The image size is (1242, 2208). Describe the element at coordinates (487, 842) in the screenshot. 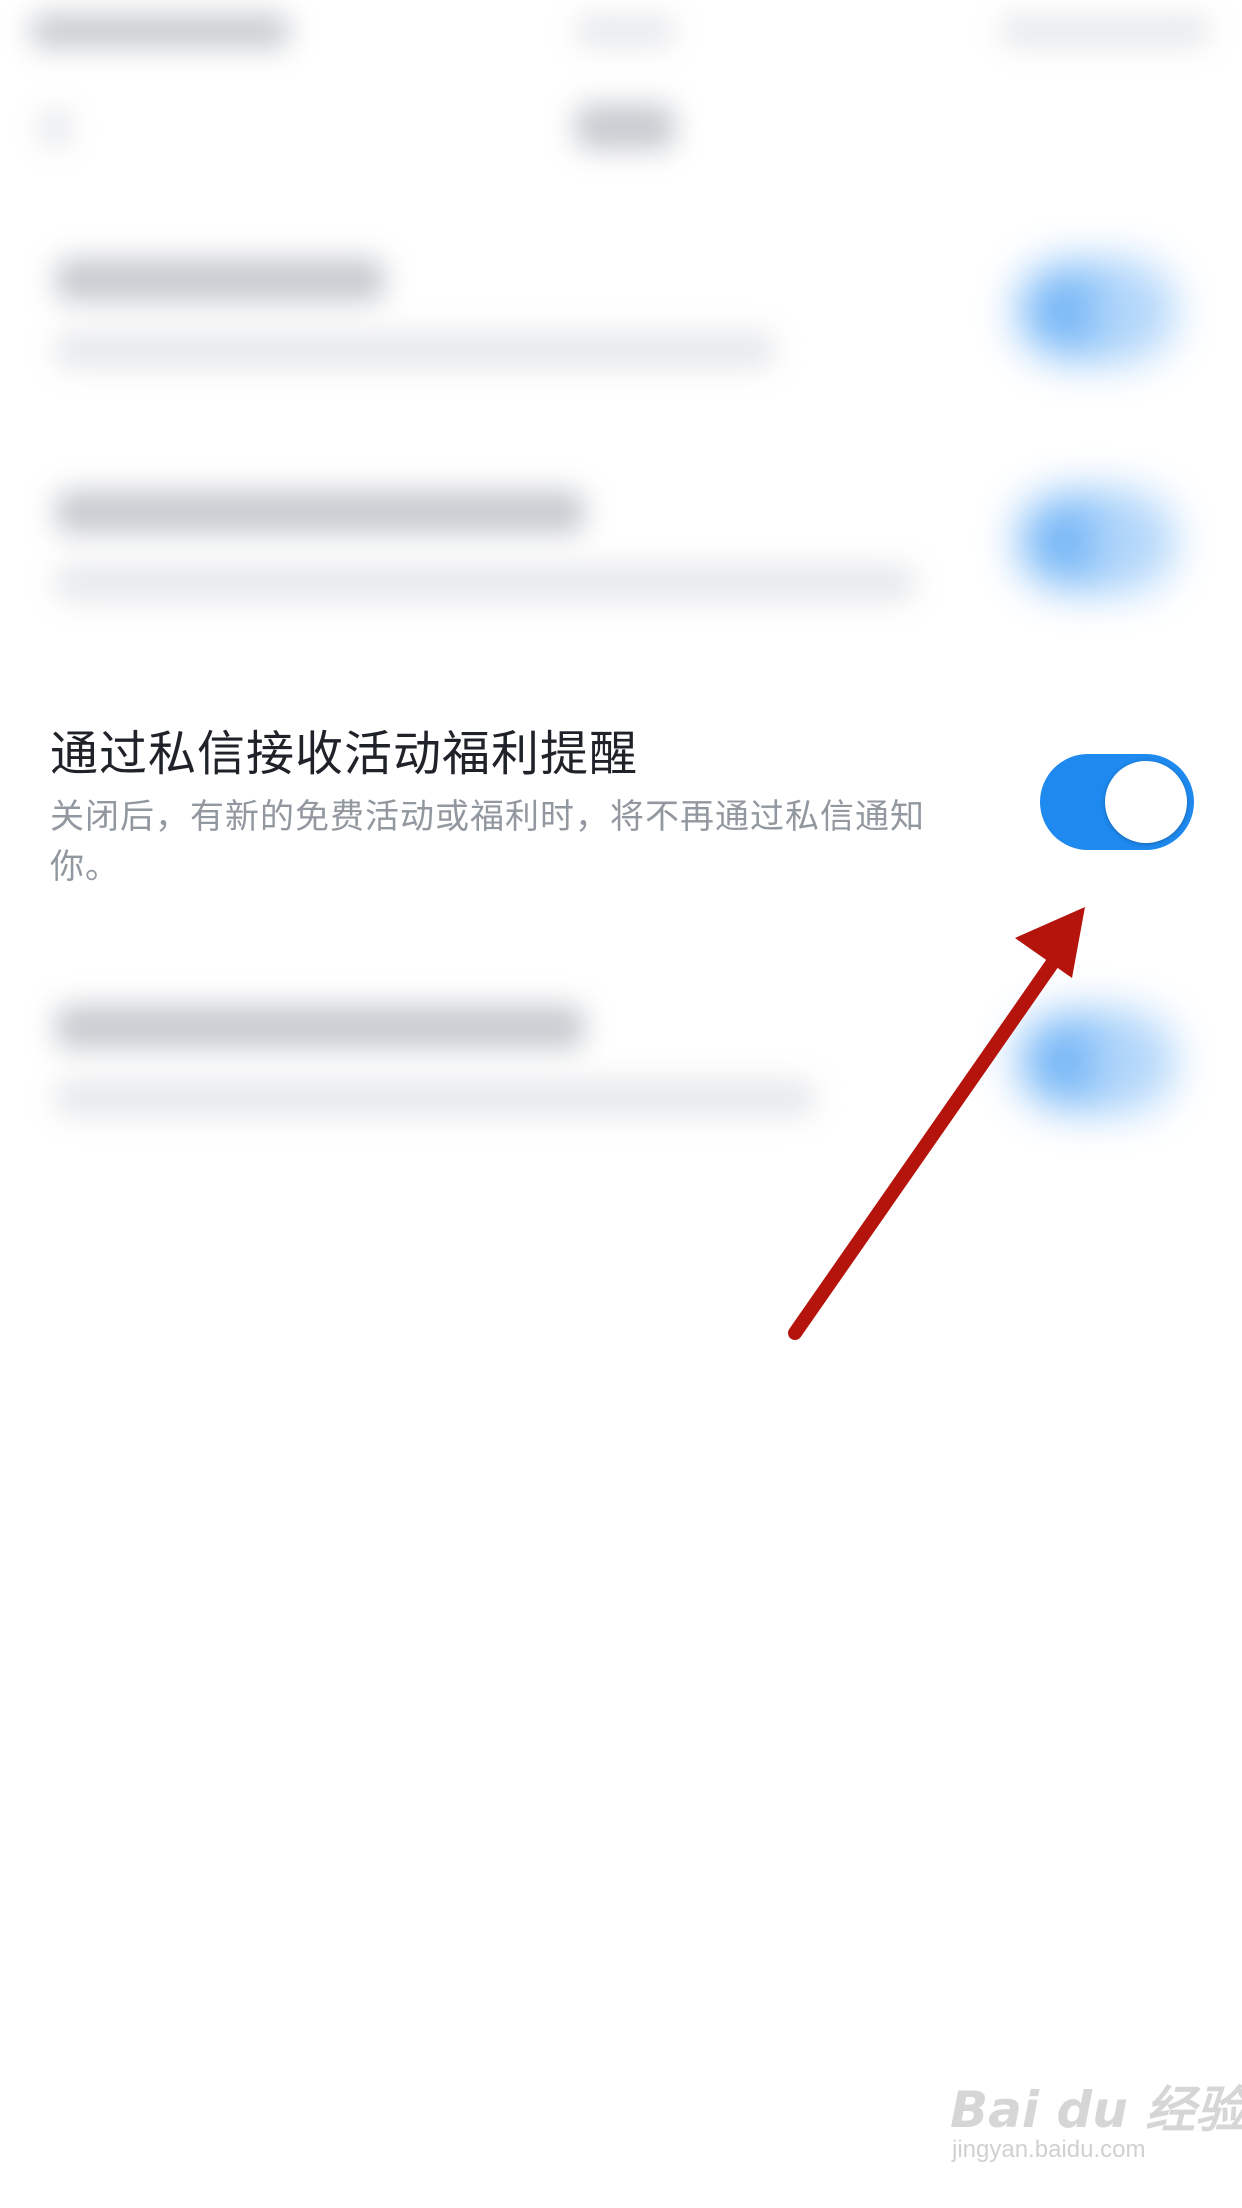

I see `setting-description: 关闭后，有新的免费活动或福利时，将不再通过私信通知你。` at that location.